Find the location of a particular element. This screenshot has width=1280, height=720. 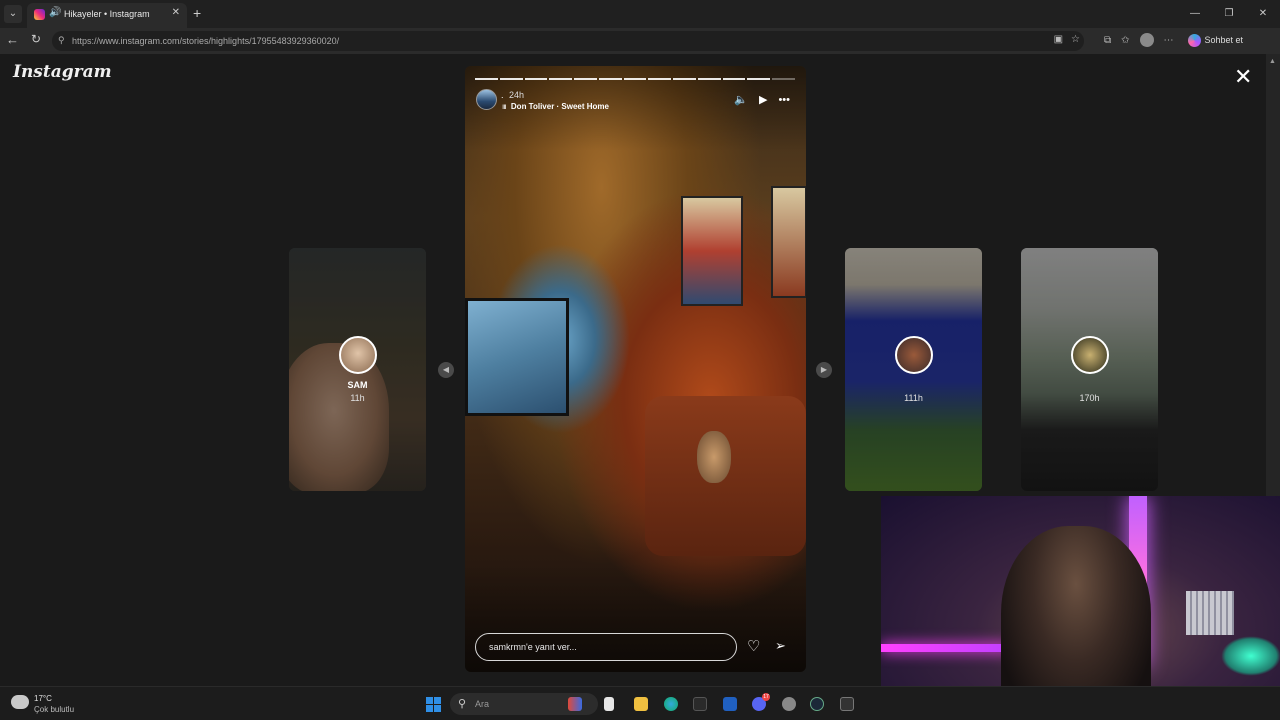

toolbar-right: ⧉ ✩ ⋯ Sohbet et is located at coordinates (1173, 40).